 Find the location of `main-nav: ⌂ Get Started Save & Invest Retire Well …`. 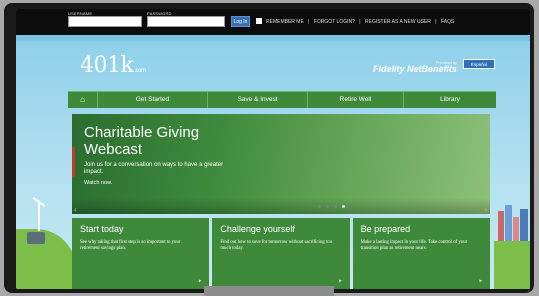

main-nav: ⌂ Get Started Save & Invest Retire Well … is located at coordinates (282, 99).